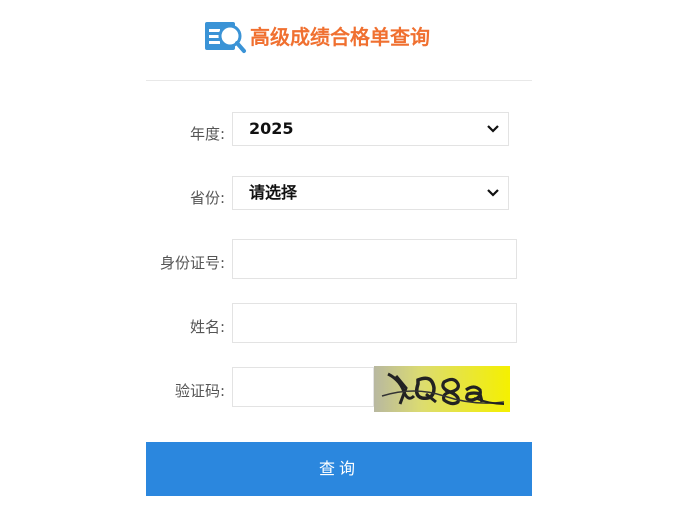 The width and height of the screenshot is (687, 515). What do you see at coordinates (199, 391) in the screenshot?
I see `captcha-label: 验证码:` at bounding box center [199, 391].